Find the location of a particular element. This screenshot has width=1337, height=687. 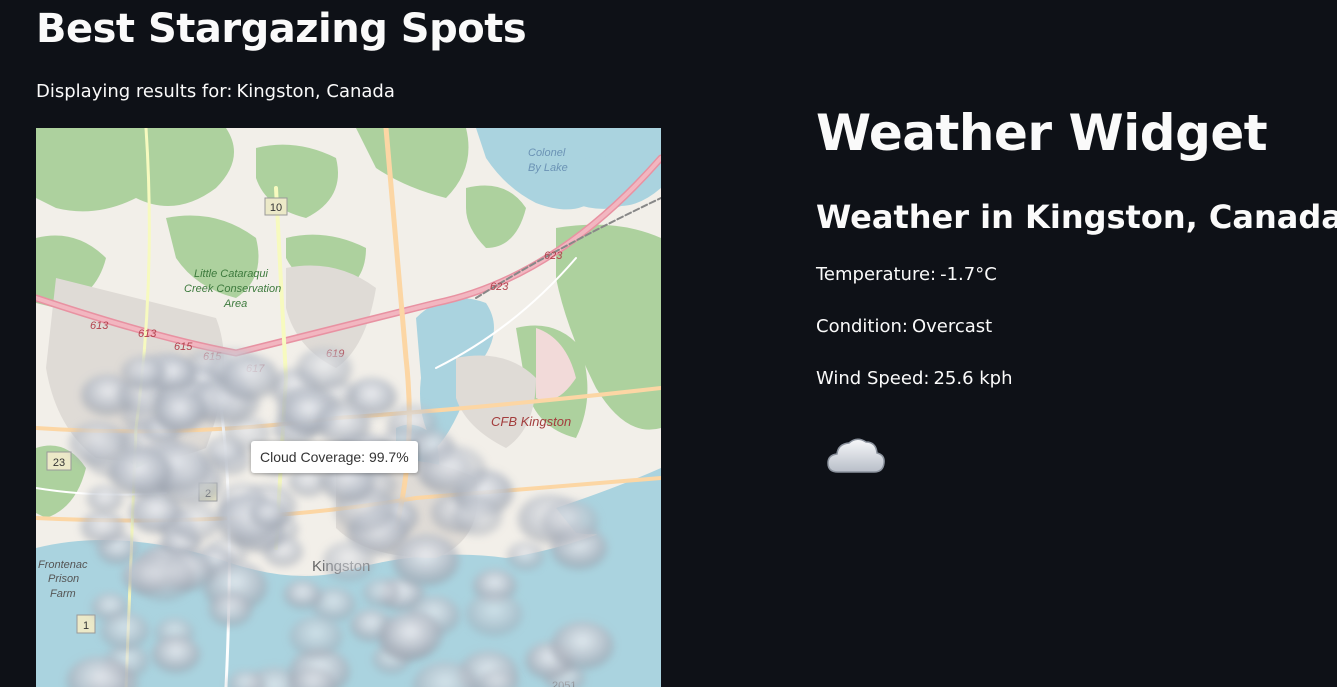

results-prefix: Displaying results for: is located at coordinates (134, 91).